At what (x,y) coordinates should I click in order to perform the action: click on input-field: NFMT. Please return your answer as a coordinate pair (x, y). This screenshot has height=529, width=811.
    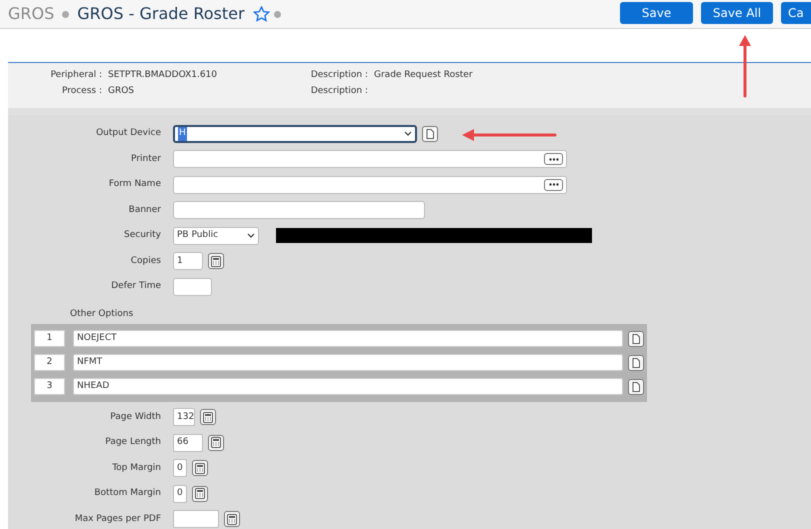
    Looking at the image, I should click on (348, 362).